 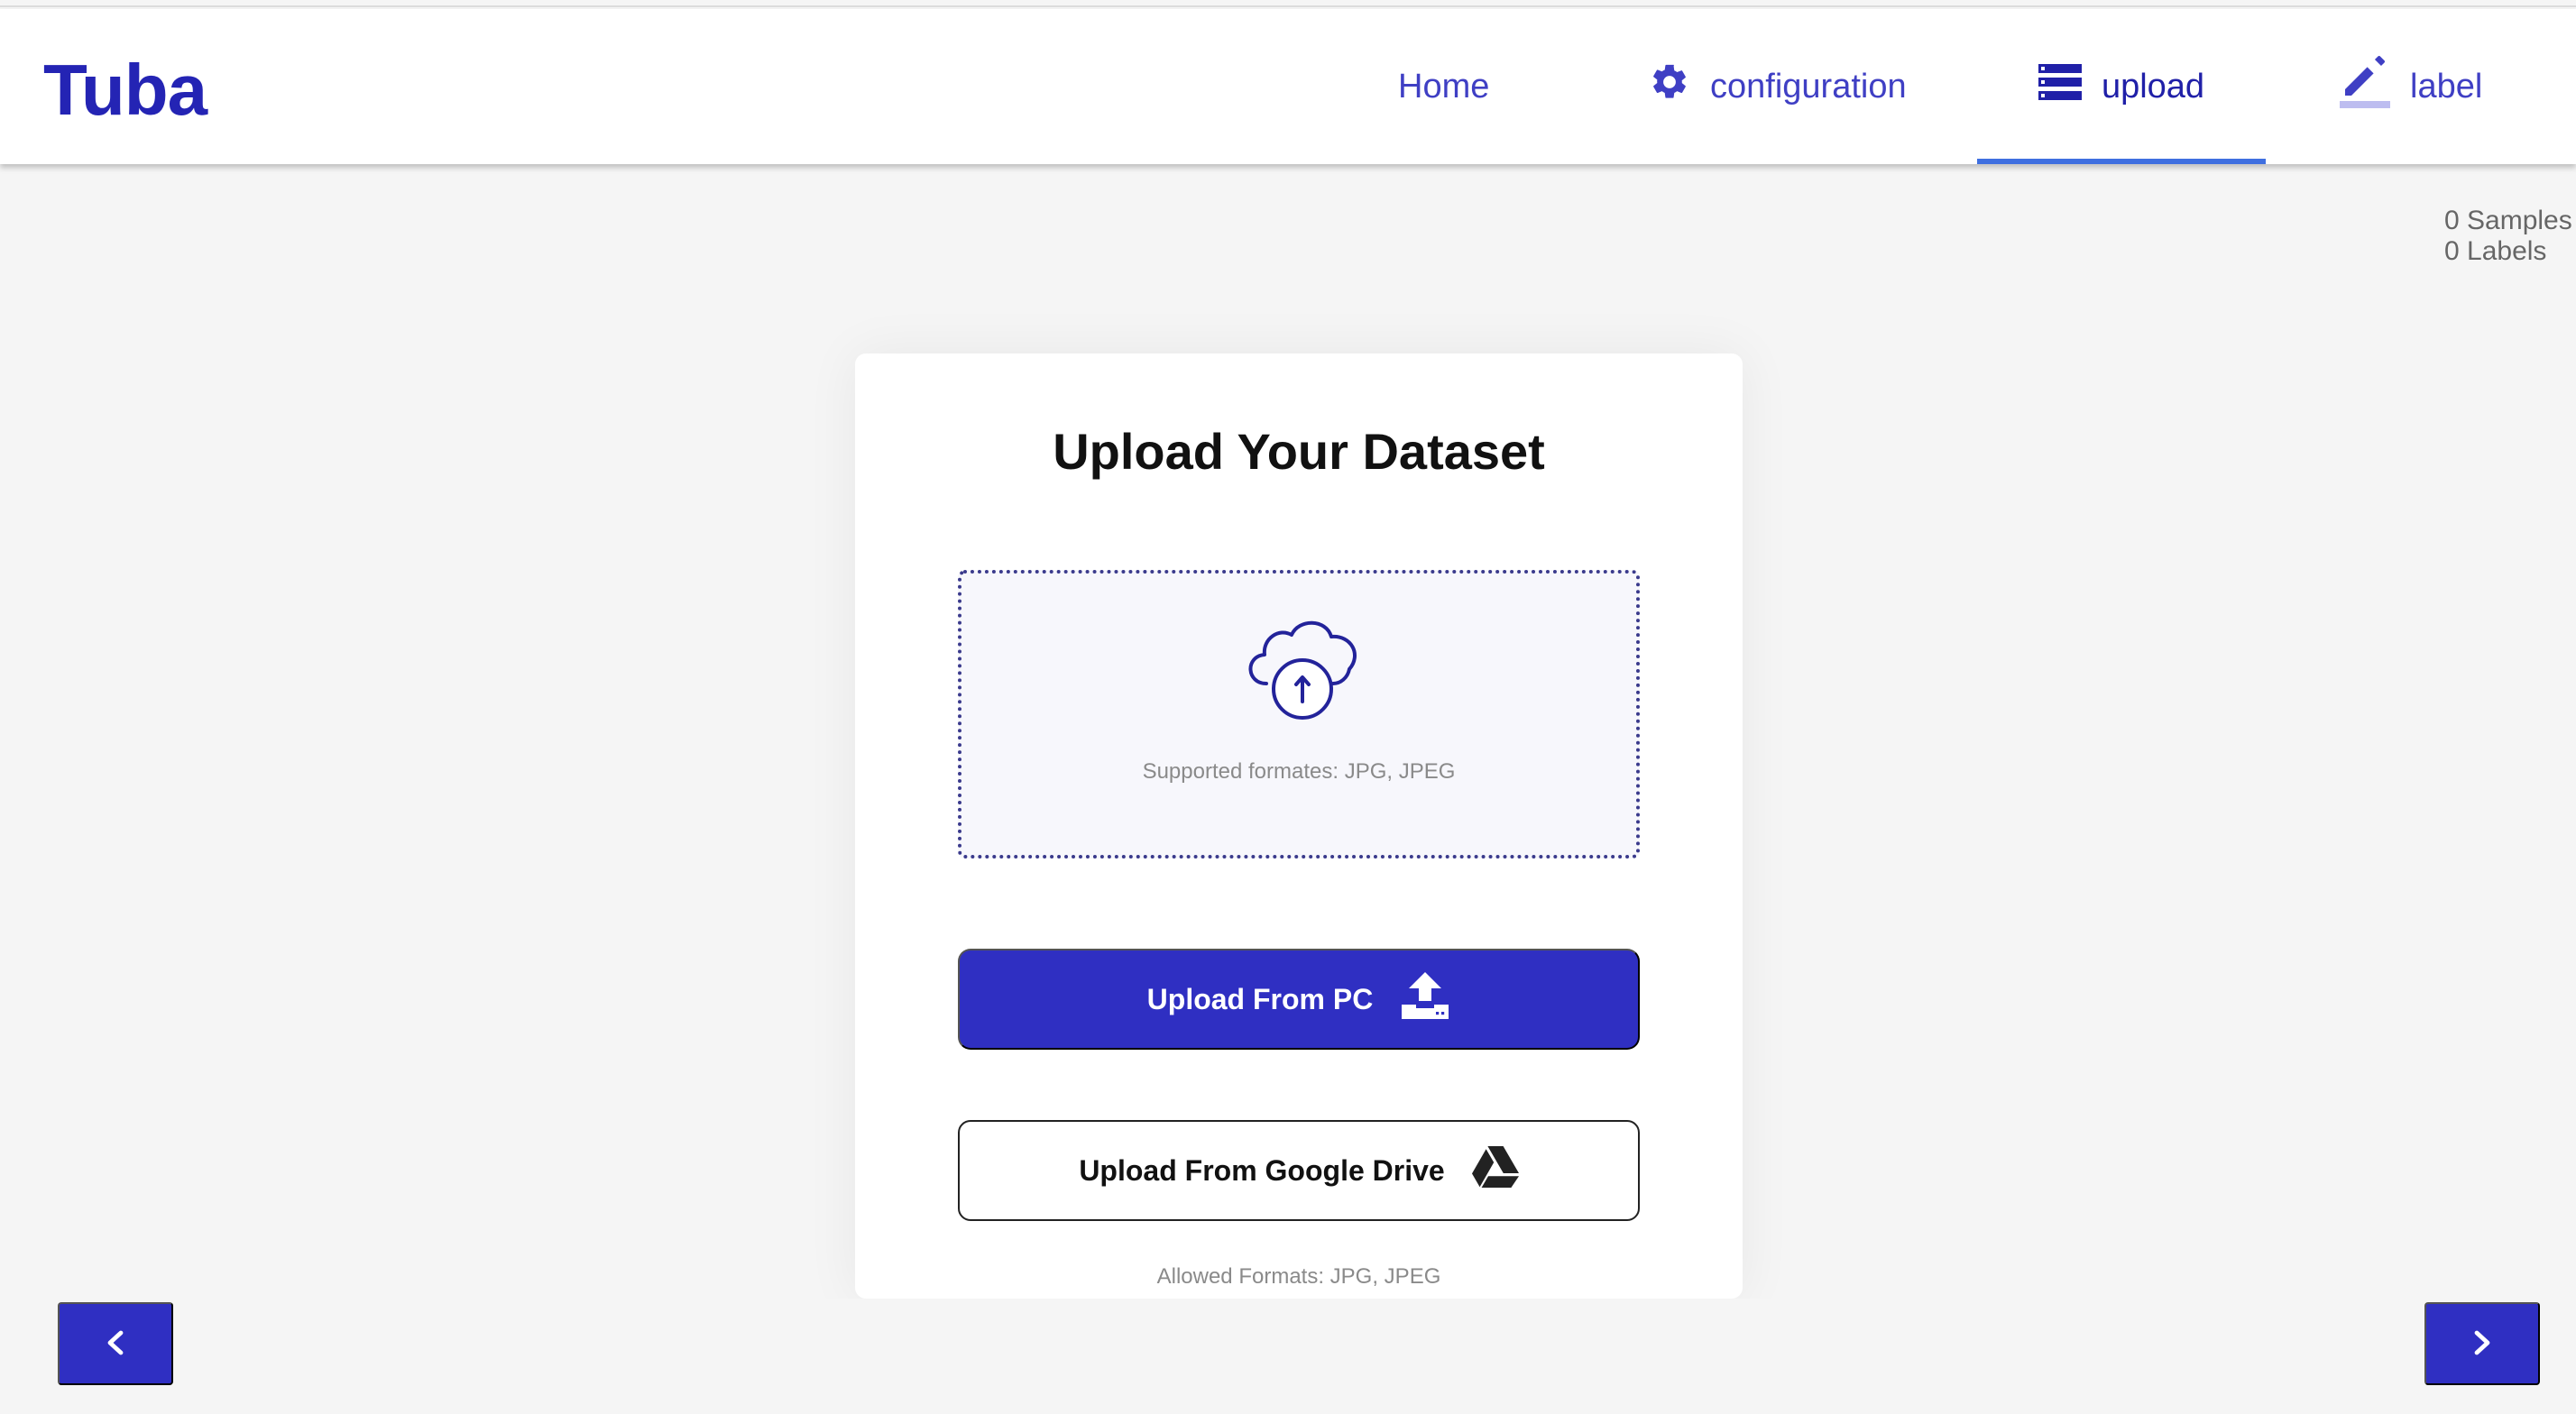 What do you see at coordinates (2508, 221) in the screenshot?
I see `samples-count: 0 Samples` at bounding box center [2508, 221].